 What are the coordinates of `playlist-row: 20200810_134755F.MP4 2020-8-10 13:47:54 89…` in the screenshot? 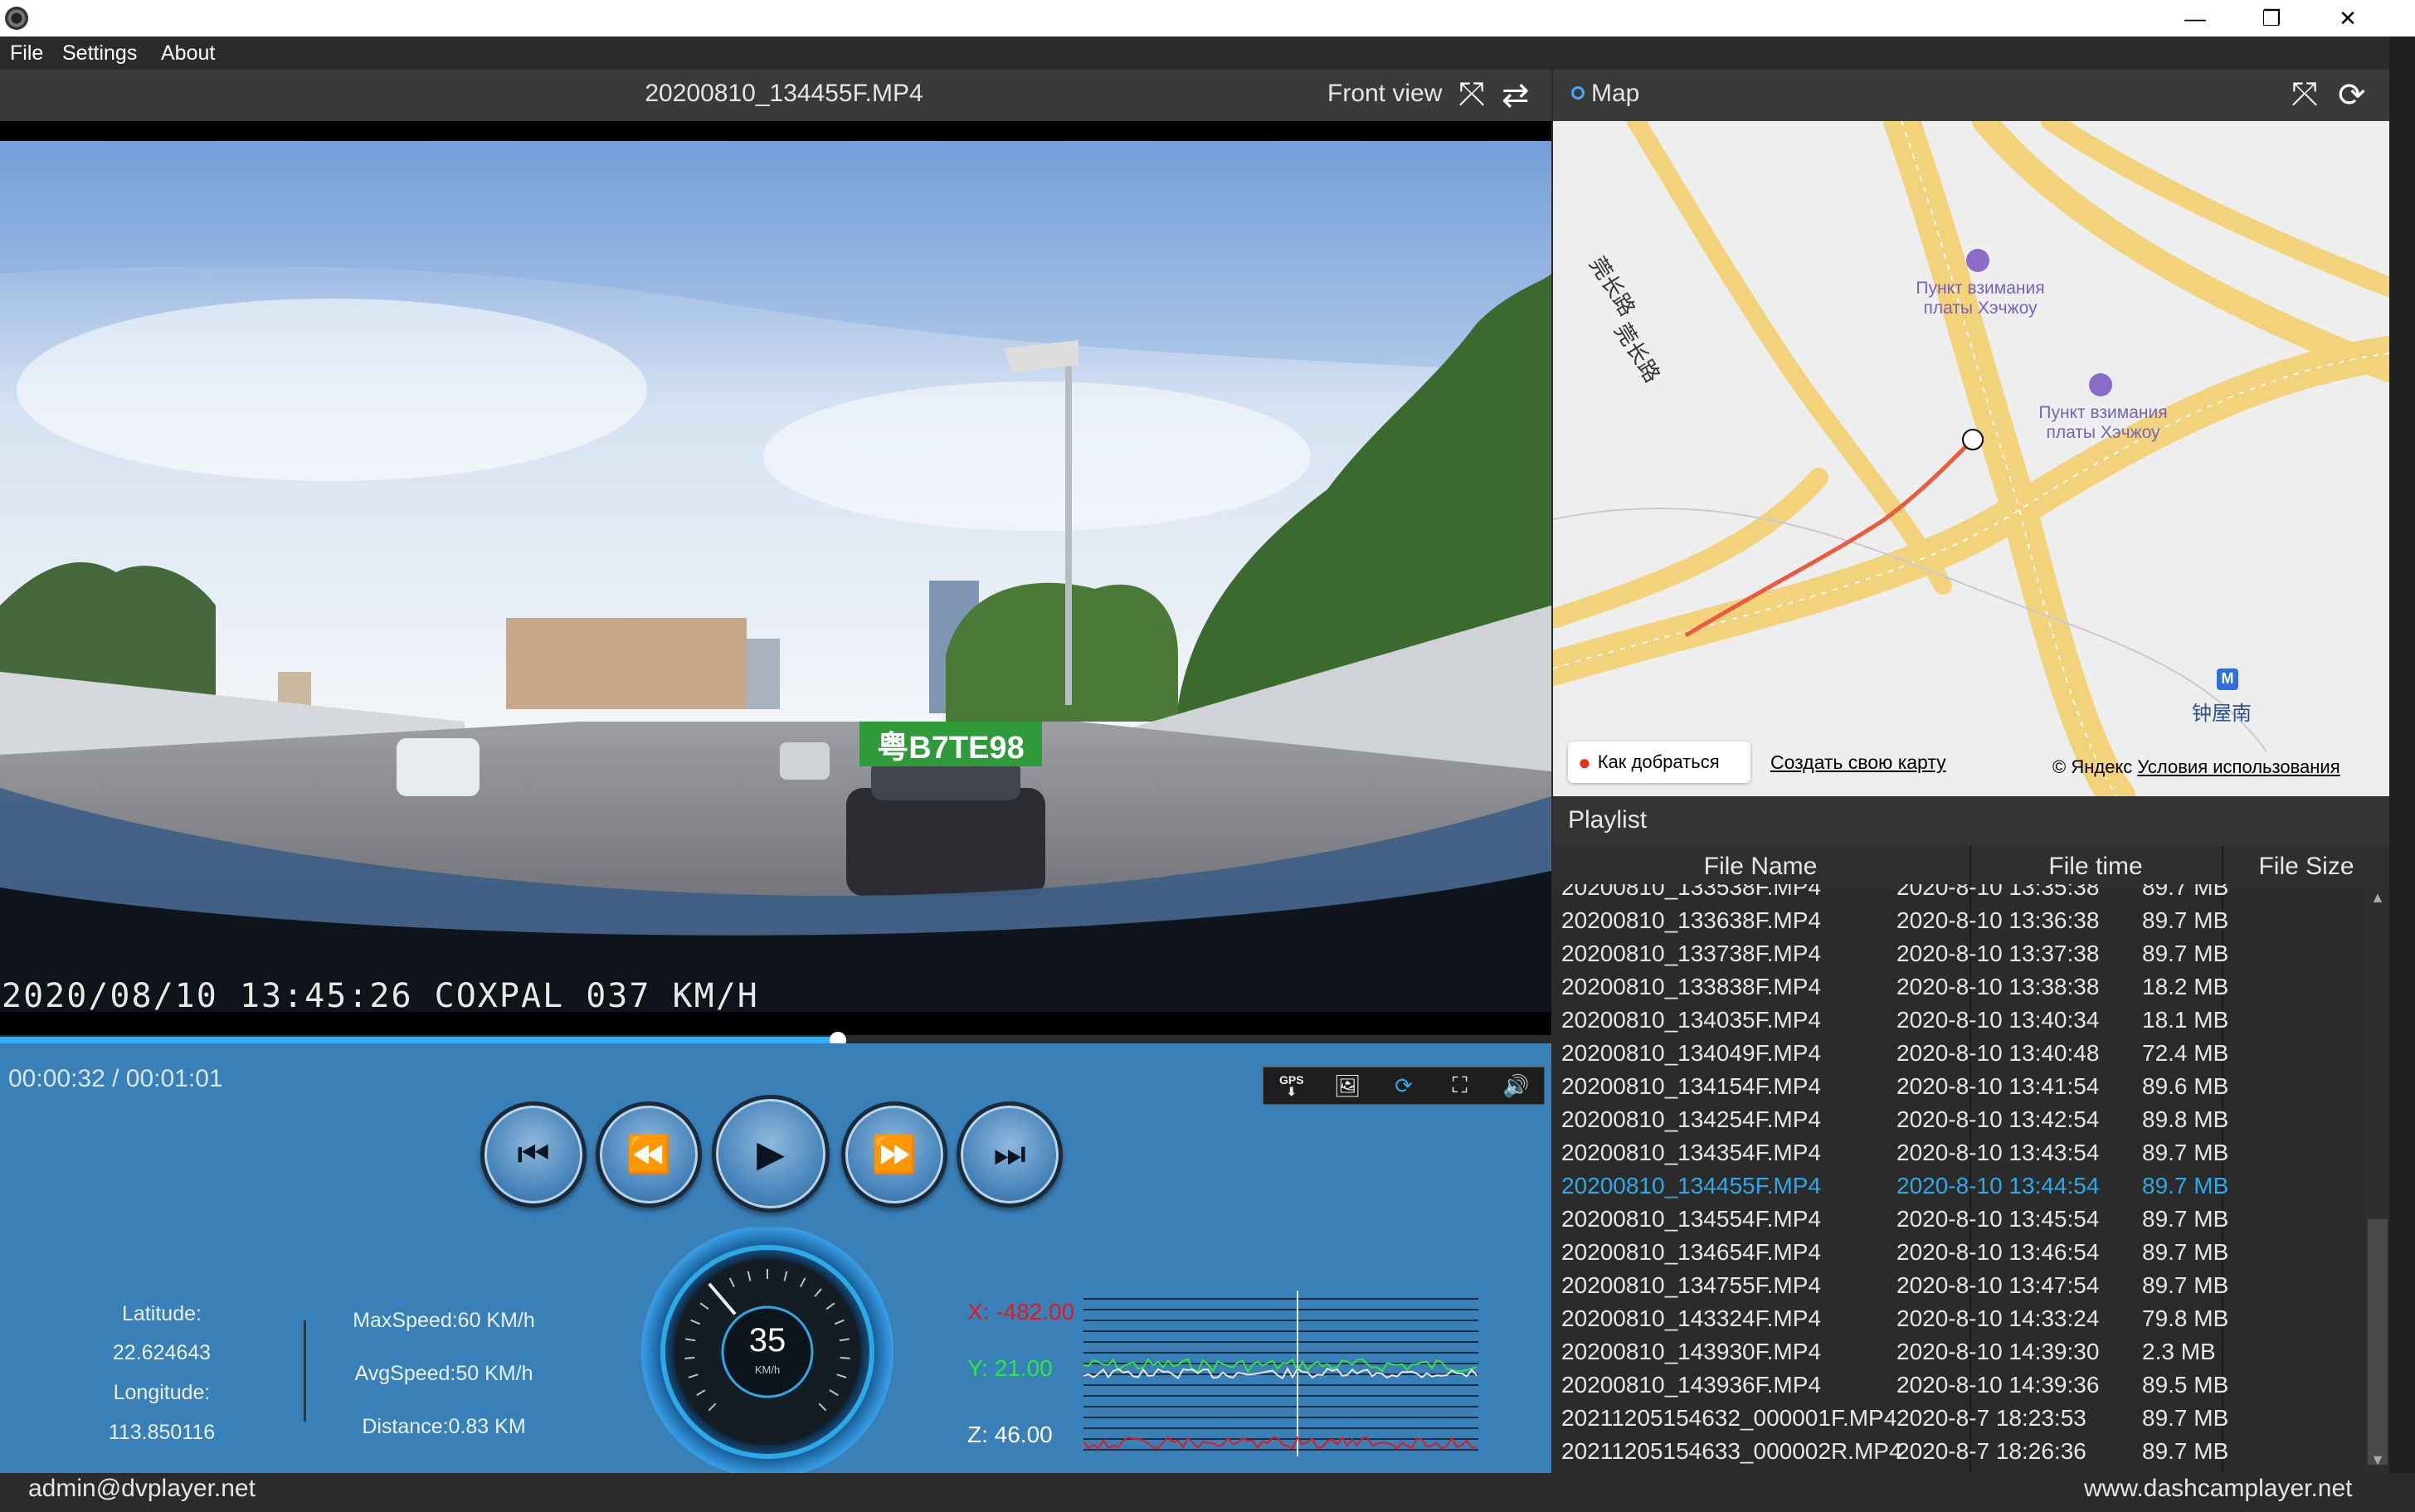 It's located at (1959, 1285).